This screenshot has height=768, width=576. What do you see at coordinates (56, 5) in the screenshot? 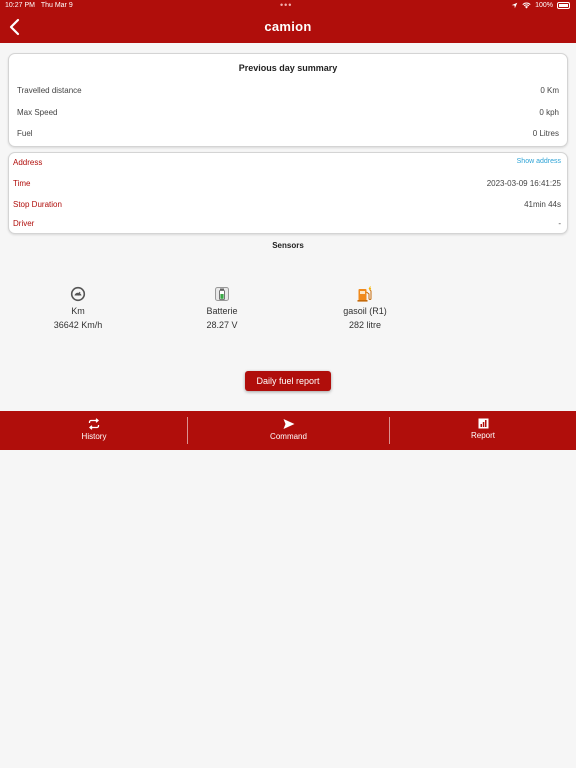
I see `status-date: Thu Mar 9` at bounding box center [56, 5].